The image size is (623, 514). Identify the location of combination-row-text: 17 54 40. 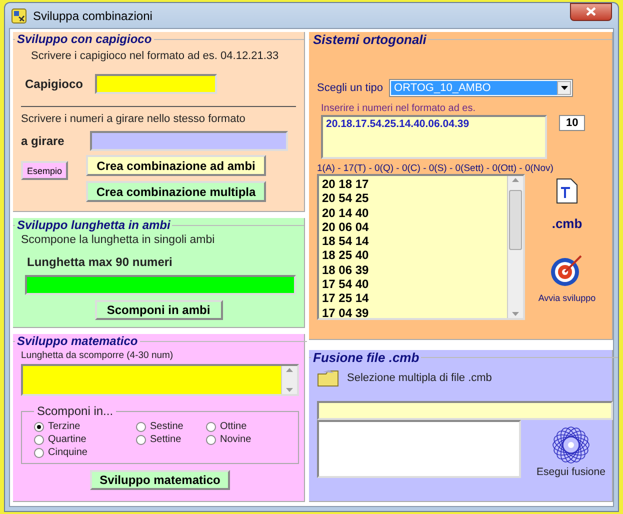
(346, 284).